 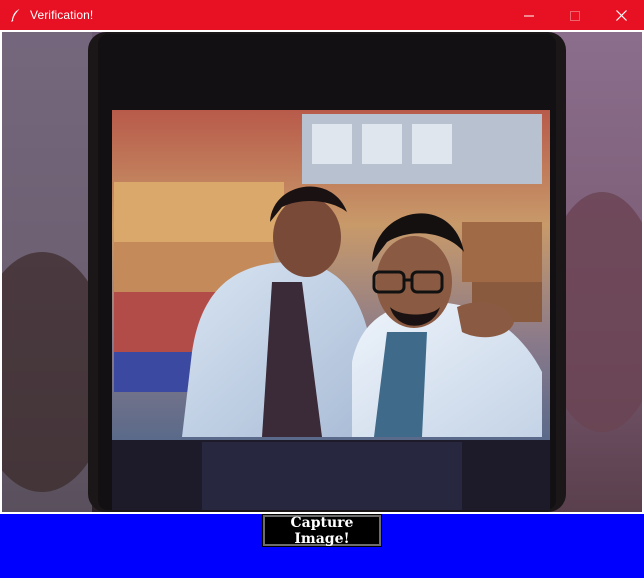 I want to click on capture-image-button: Capture Image!, so click(x=322, y=530).